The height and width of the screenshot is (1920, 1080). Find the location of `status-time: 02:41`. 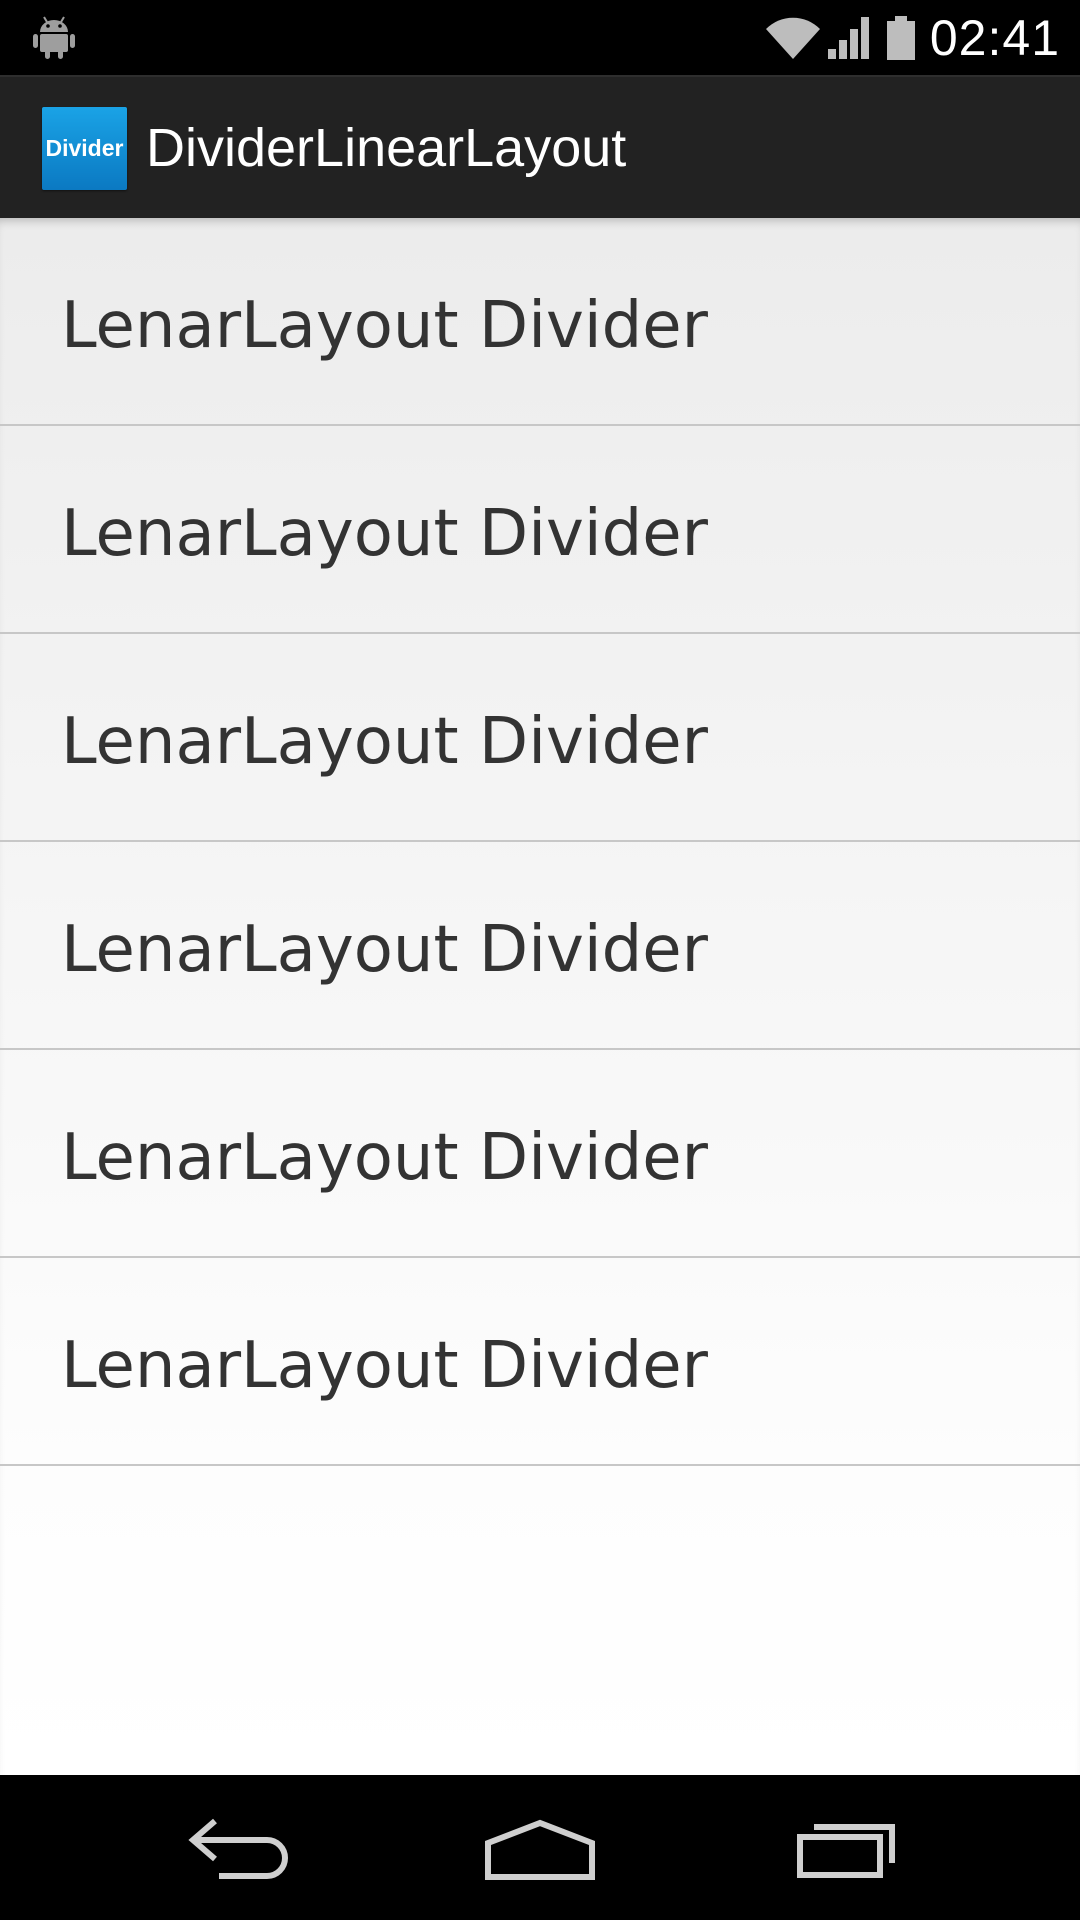

status-time: 02:41 is located at coordinates (994, 37).